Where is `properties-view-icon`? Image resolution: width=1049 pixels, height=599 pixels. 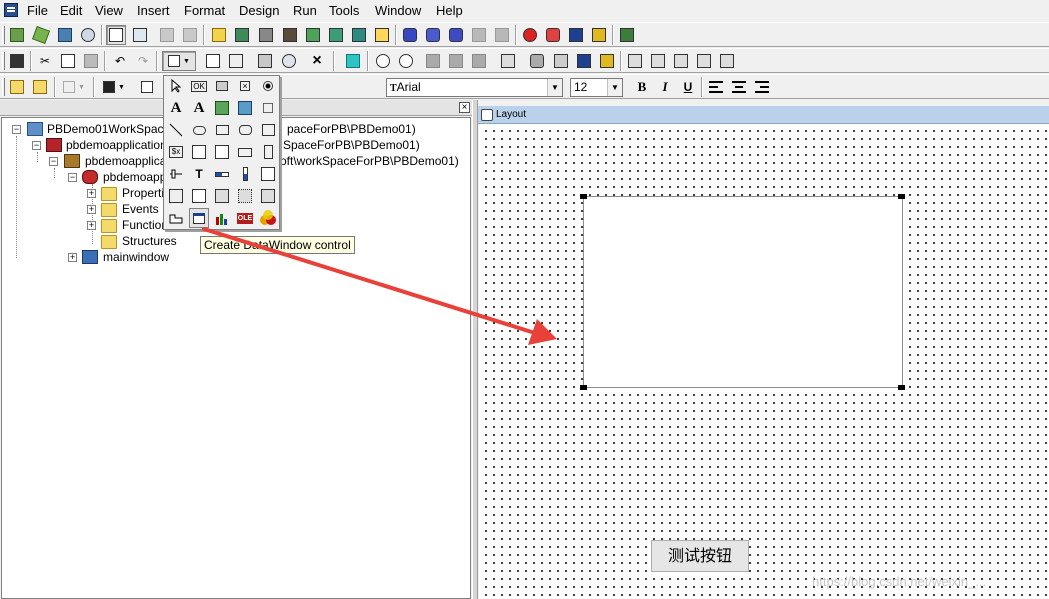
properties-view-icon is located at coordinates (140, 35).